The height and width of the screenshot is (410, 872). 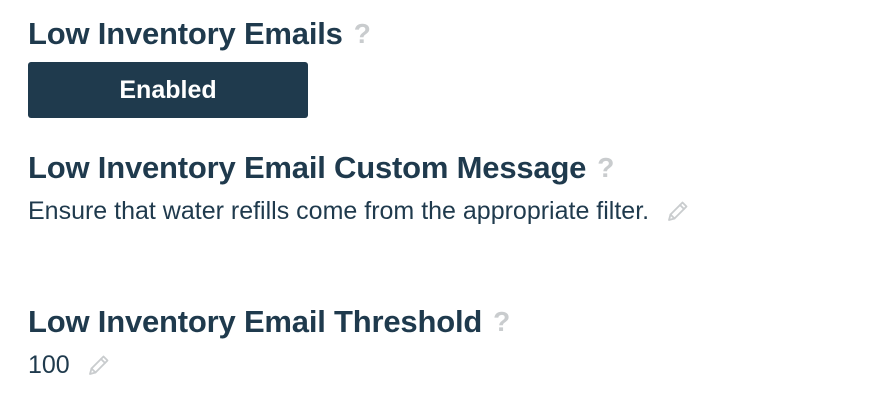 I want to click on low-inventory-emails-setting: Low Inventory Emails ? Enabled, so click(x=228, y=68).